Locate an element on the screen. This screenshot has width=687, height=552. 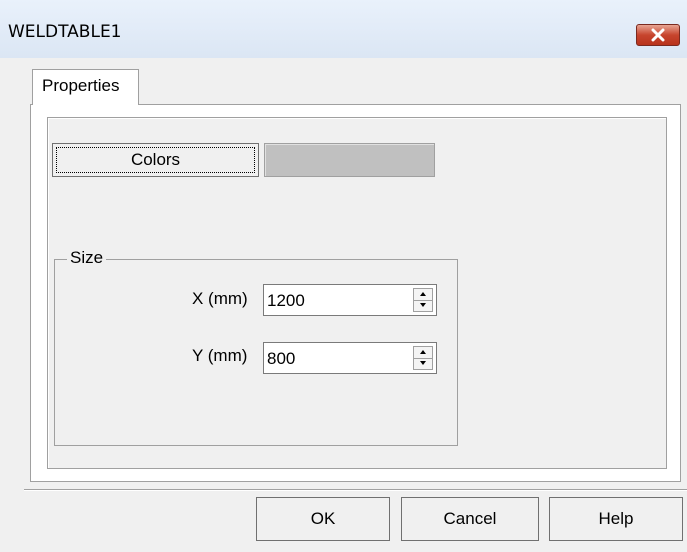
window-title: WELDTABLE1 is located at coordinates (65, 32).